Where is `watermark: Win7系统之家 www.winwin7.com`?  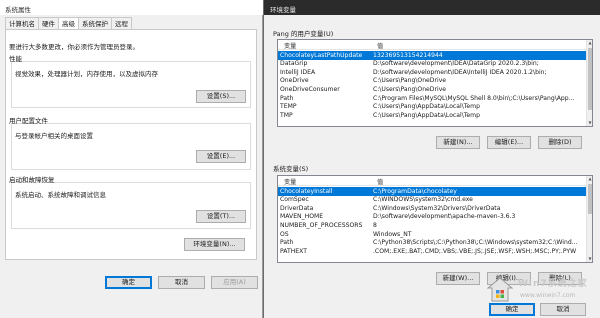 watermark: Win7系统之家 www.winwin7.com is located at coordinates (540, 293).